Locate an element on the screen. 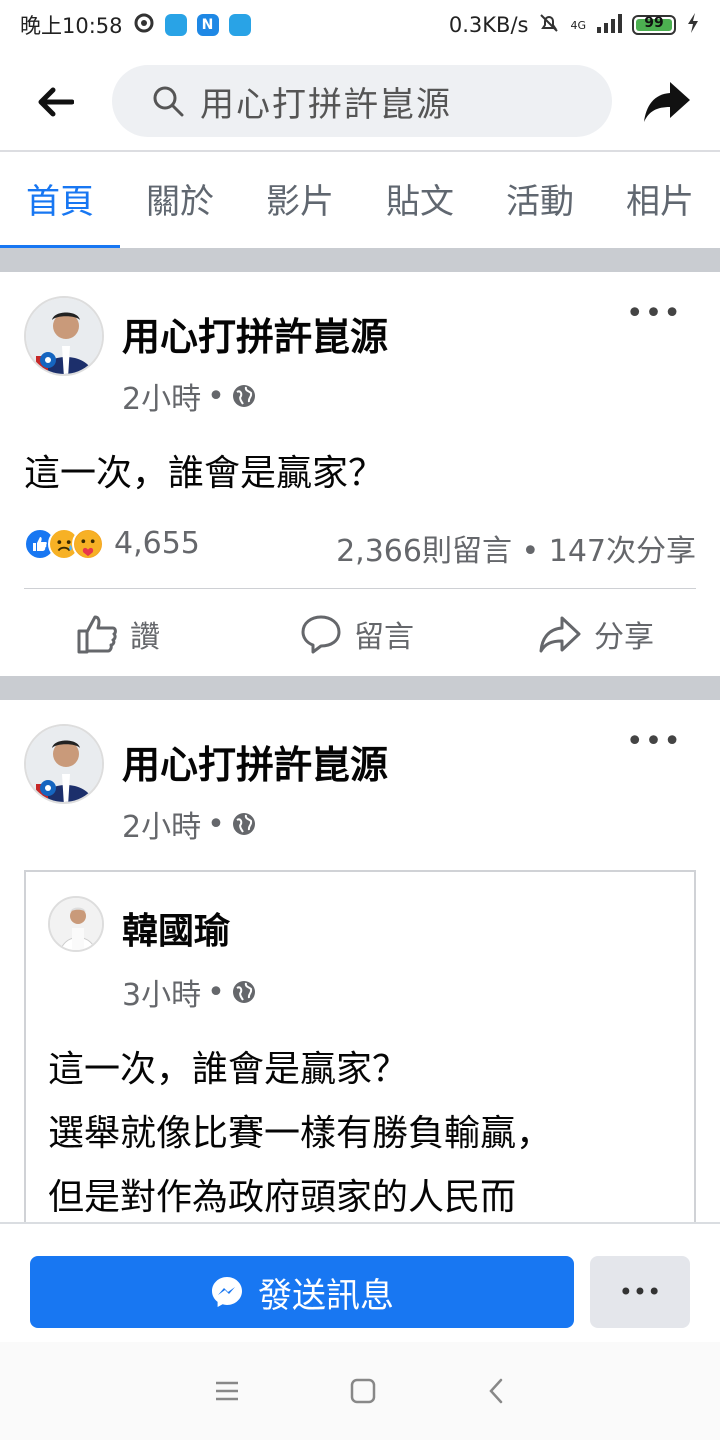  system-nav-bar is located at coordinates (360, 1391).